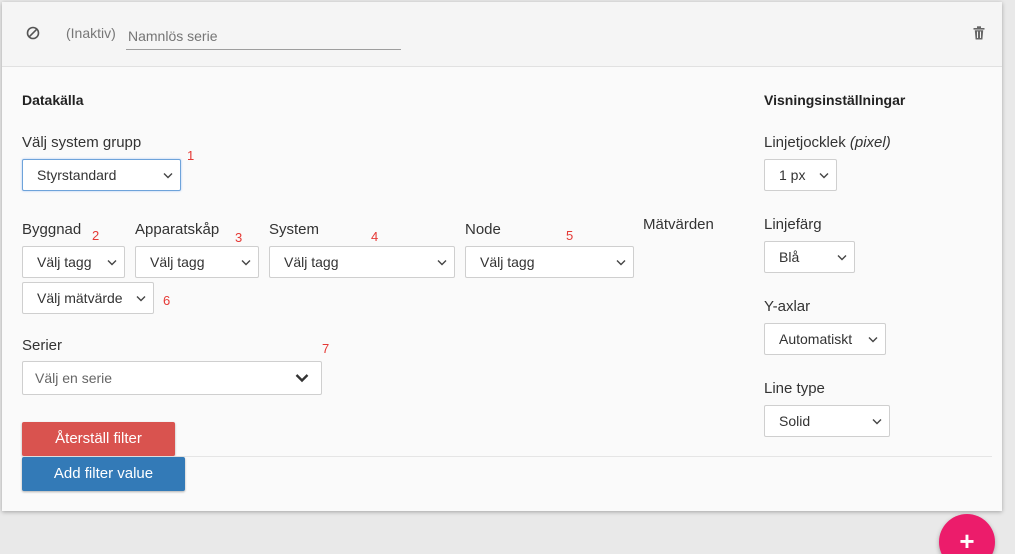 The height and width of the screenshot is (554, 1015). What do you see at coordinates (787, 306) in the screenshot?
I see `y-axes-label: Y-axlar` at bounding box center [787, 306].